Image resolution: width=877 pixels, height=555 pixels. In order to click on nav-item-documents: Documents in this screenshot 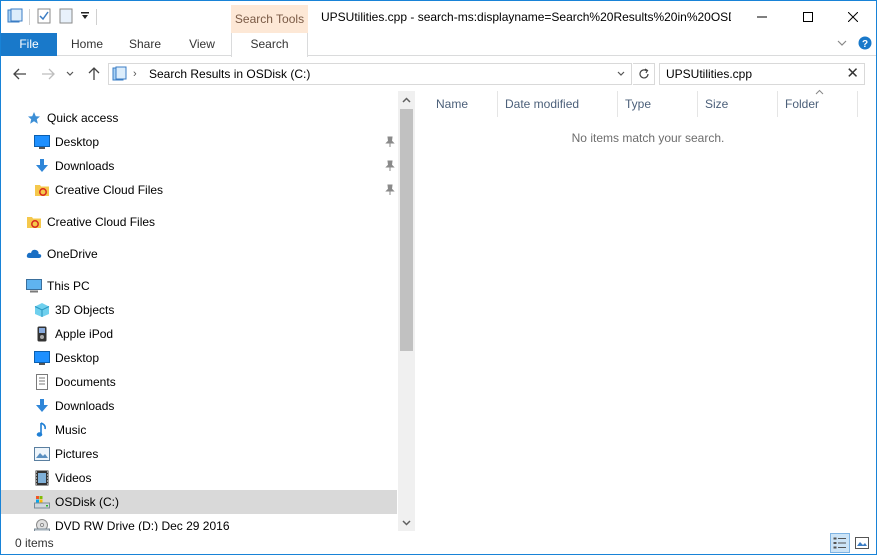, I will do `click(199, 382)`.